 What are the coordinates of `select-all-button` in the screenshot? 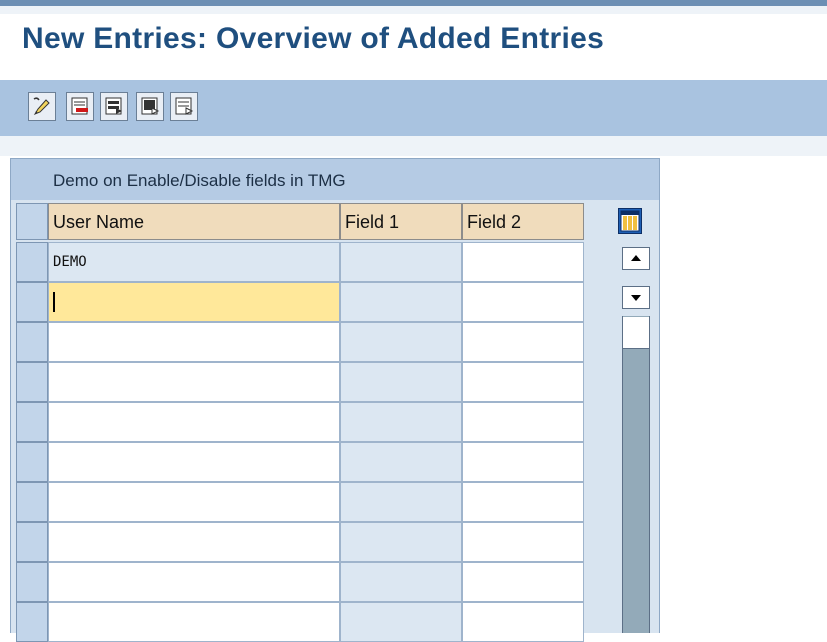 It's located at (114, 106).